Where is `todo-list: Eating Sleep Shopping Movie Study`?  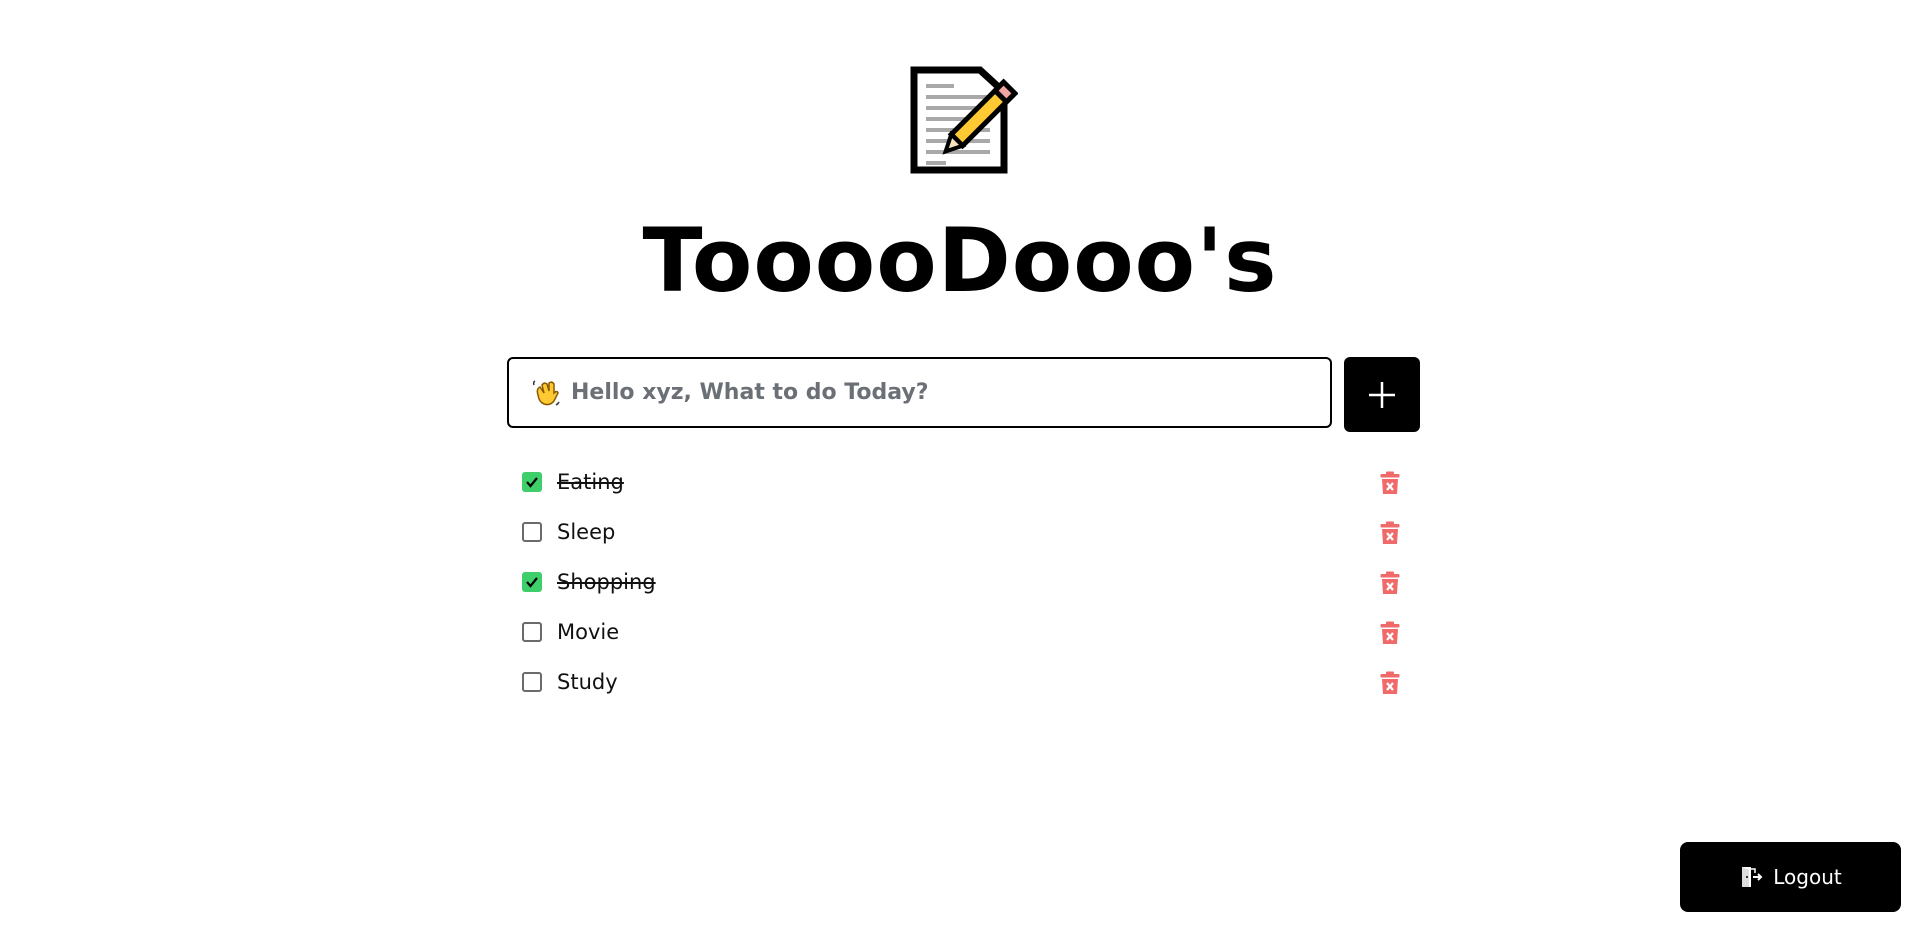
todo-list: Eating Sleep Shopping Movie Study is located at coordinates (960, 582).